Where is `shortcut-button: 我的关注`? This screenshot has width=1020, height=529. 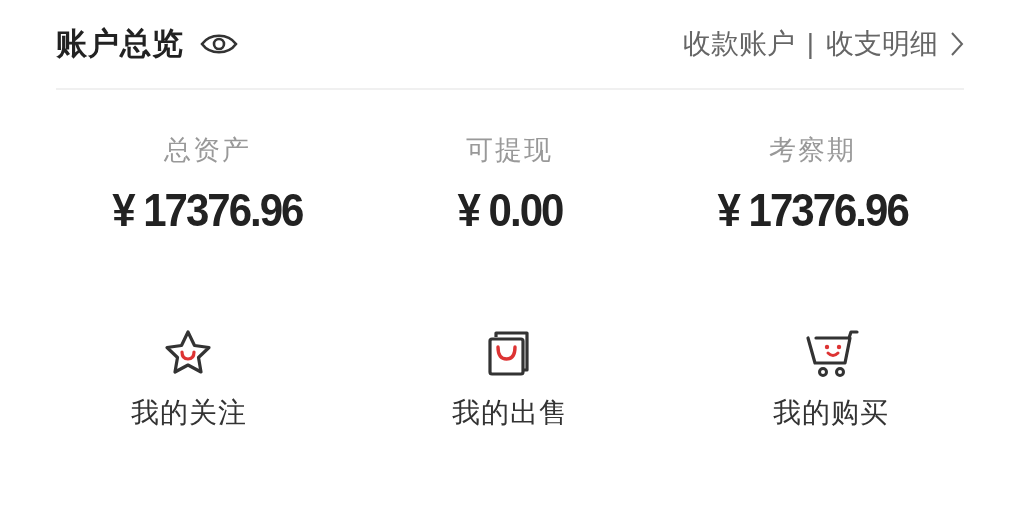 shortcut-button: 我的关注 is located at coordinates (189, 381).